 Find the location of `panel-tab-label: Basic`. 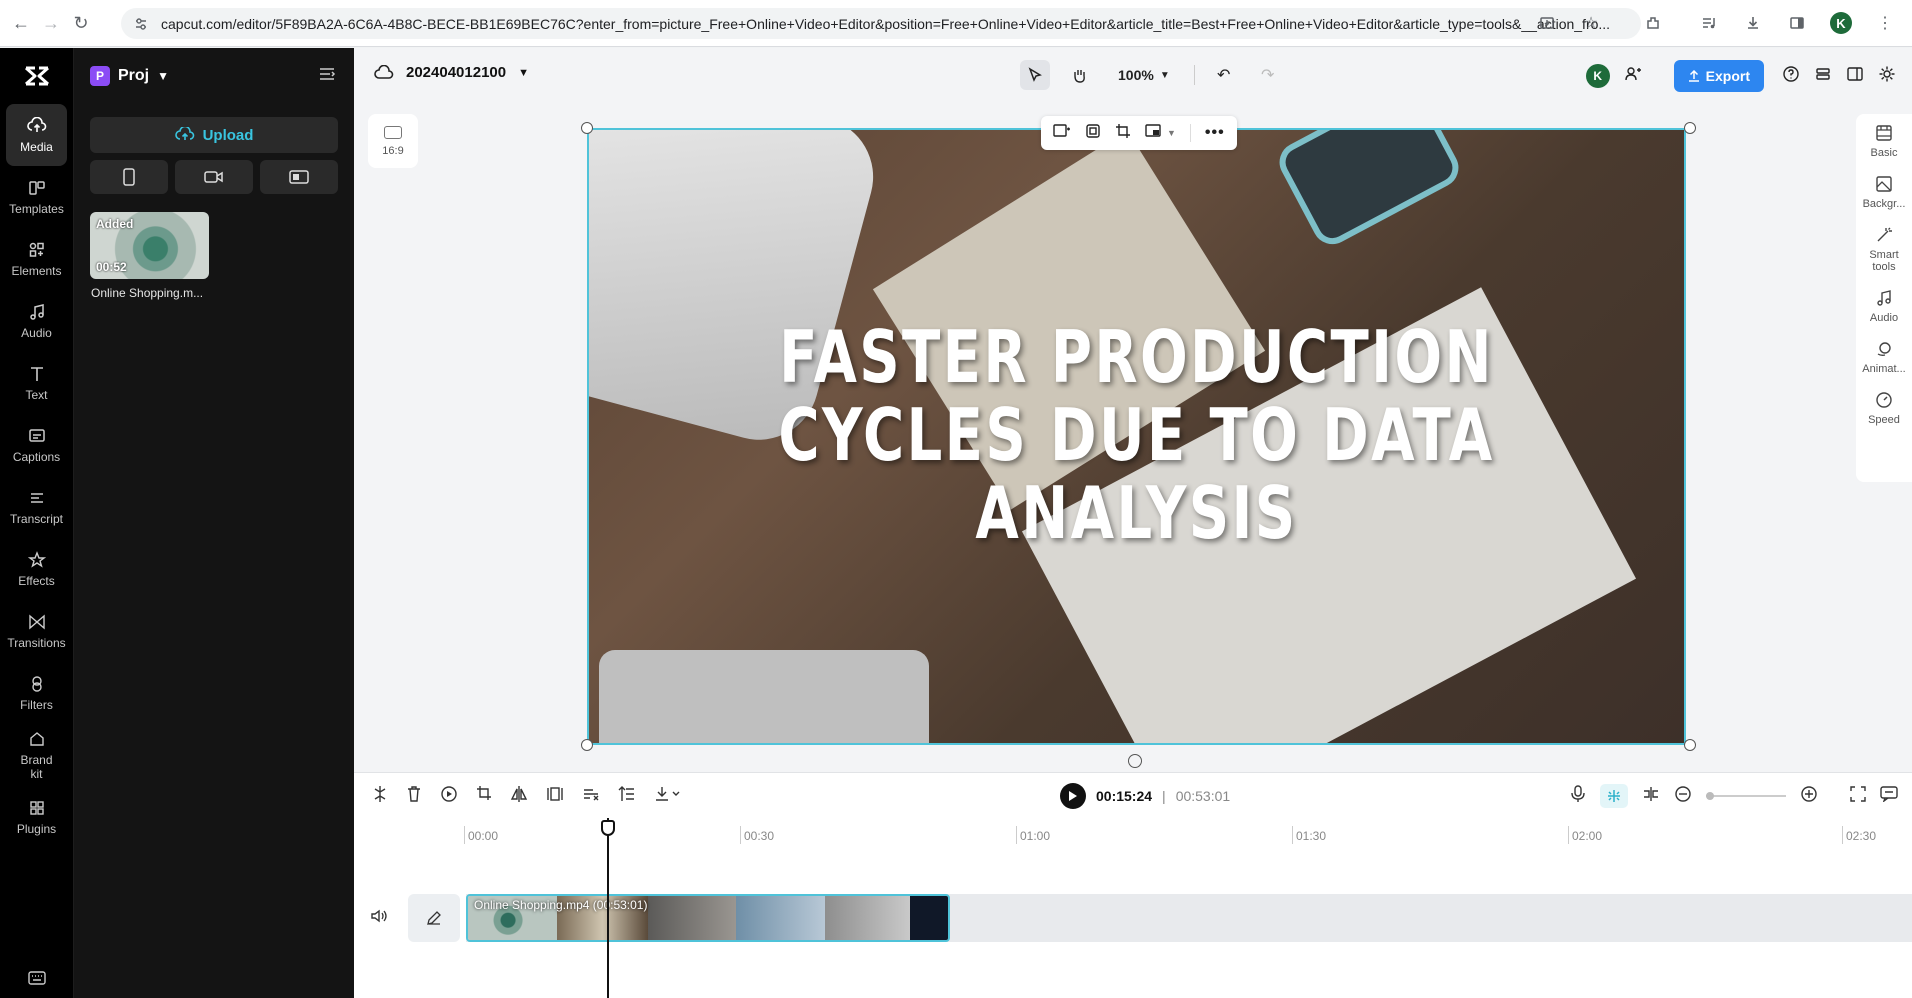

panel-tab-label: Basic is located at coordinates (1884, 153).